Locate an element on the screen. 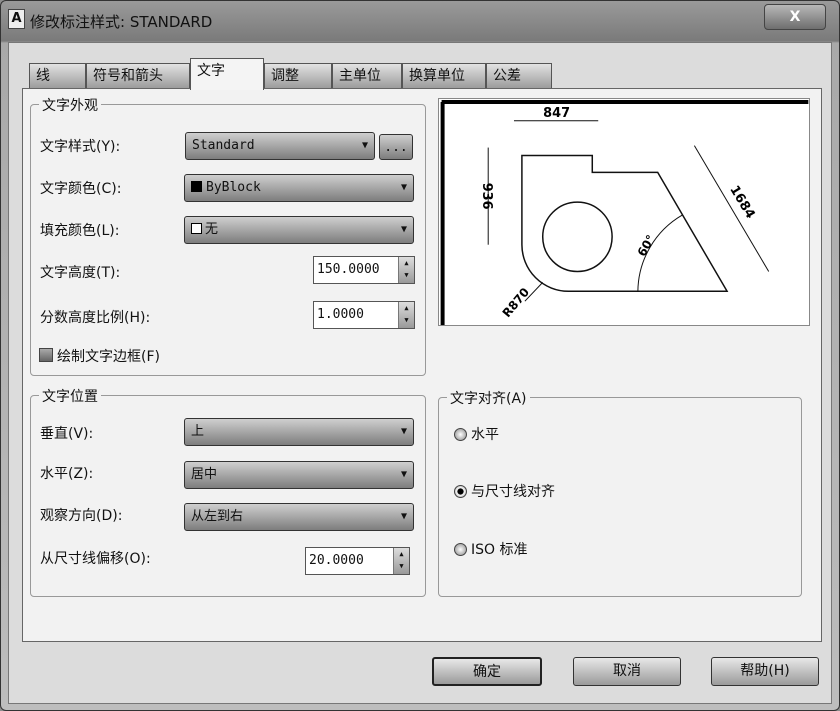 The image size is (840, 711). text-height-input: 150.0000 ▲ ▼ is located at coordinates (364, 270).